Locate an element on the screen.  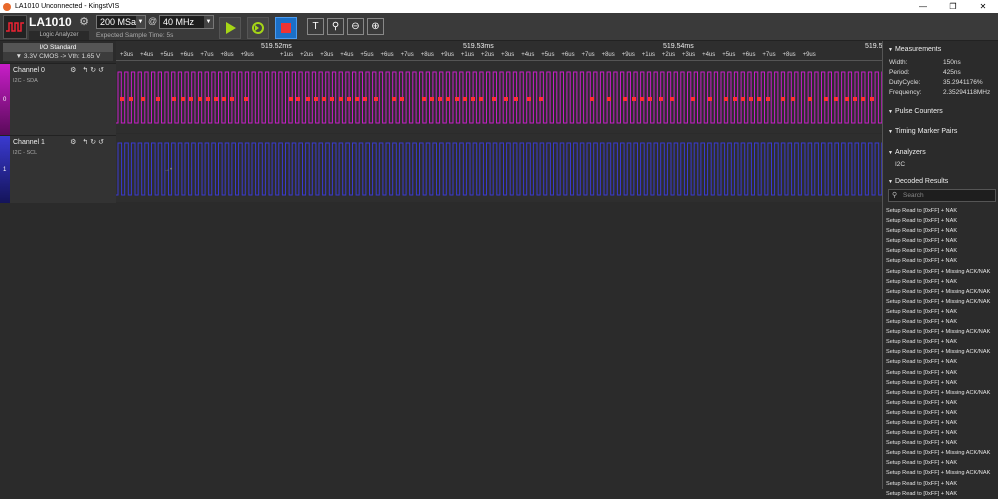
decoded-search-input: ⚲ Search is located at coordinates (942, 195).